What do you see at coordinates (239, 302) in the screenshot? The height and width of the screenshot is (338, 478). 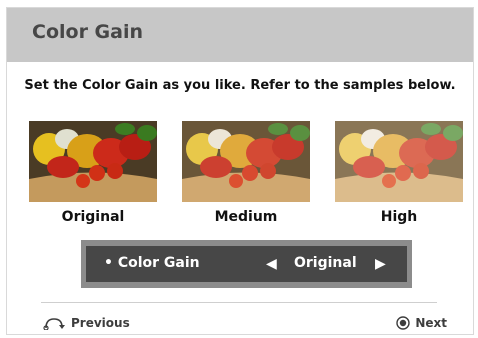 I see `footer-divider` at bounding box center [239, 302].